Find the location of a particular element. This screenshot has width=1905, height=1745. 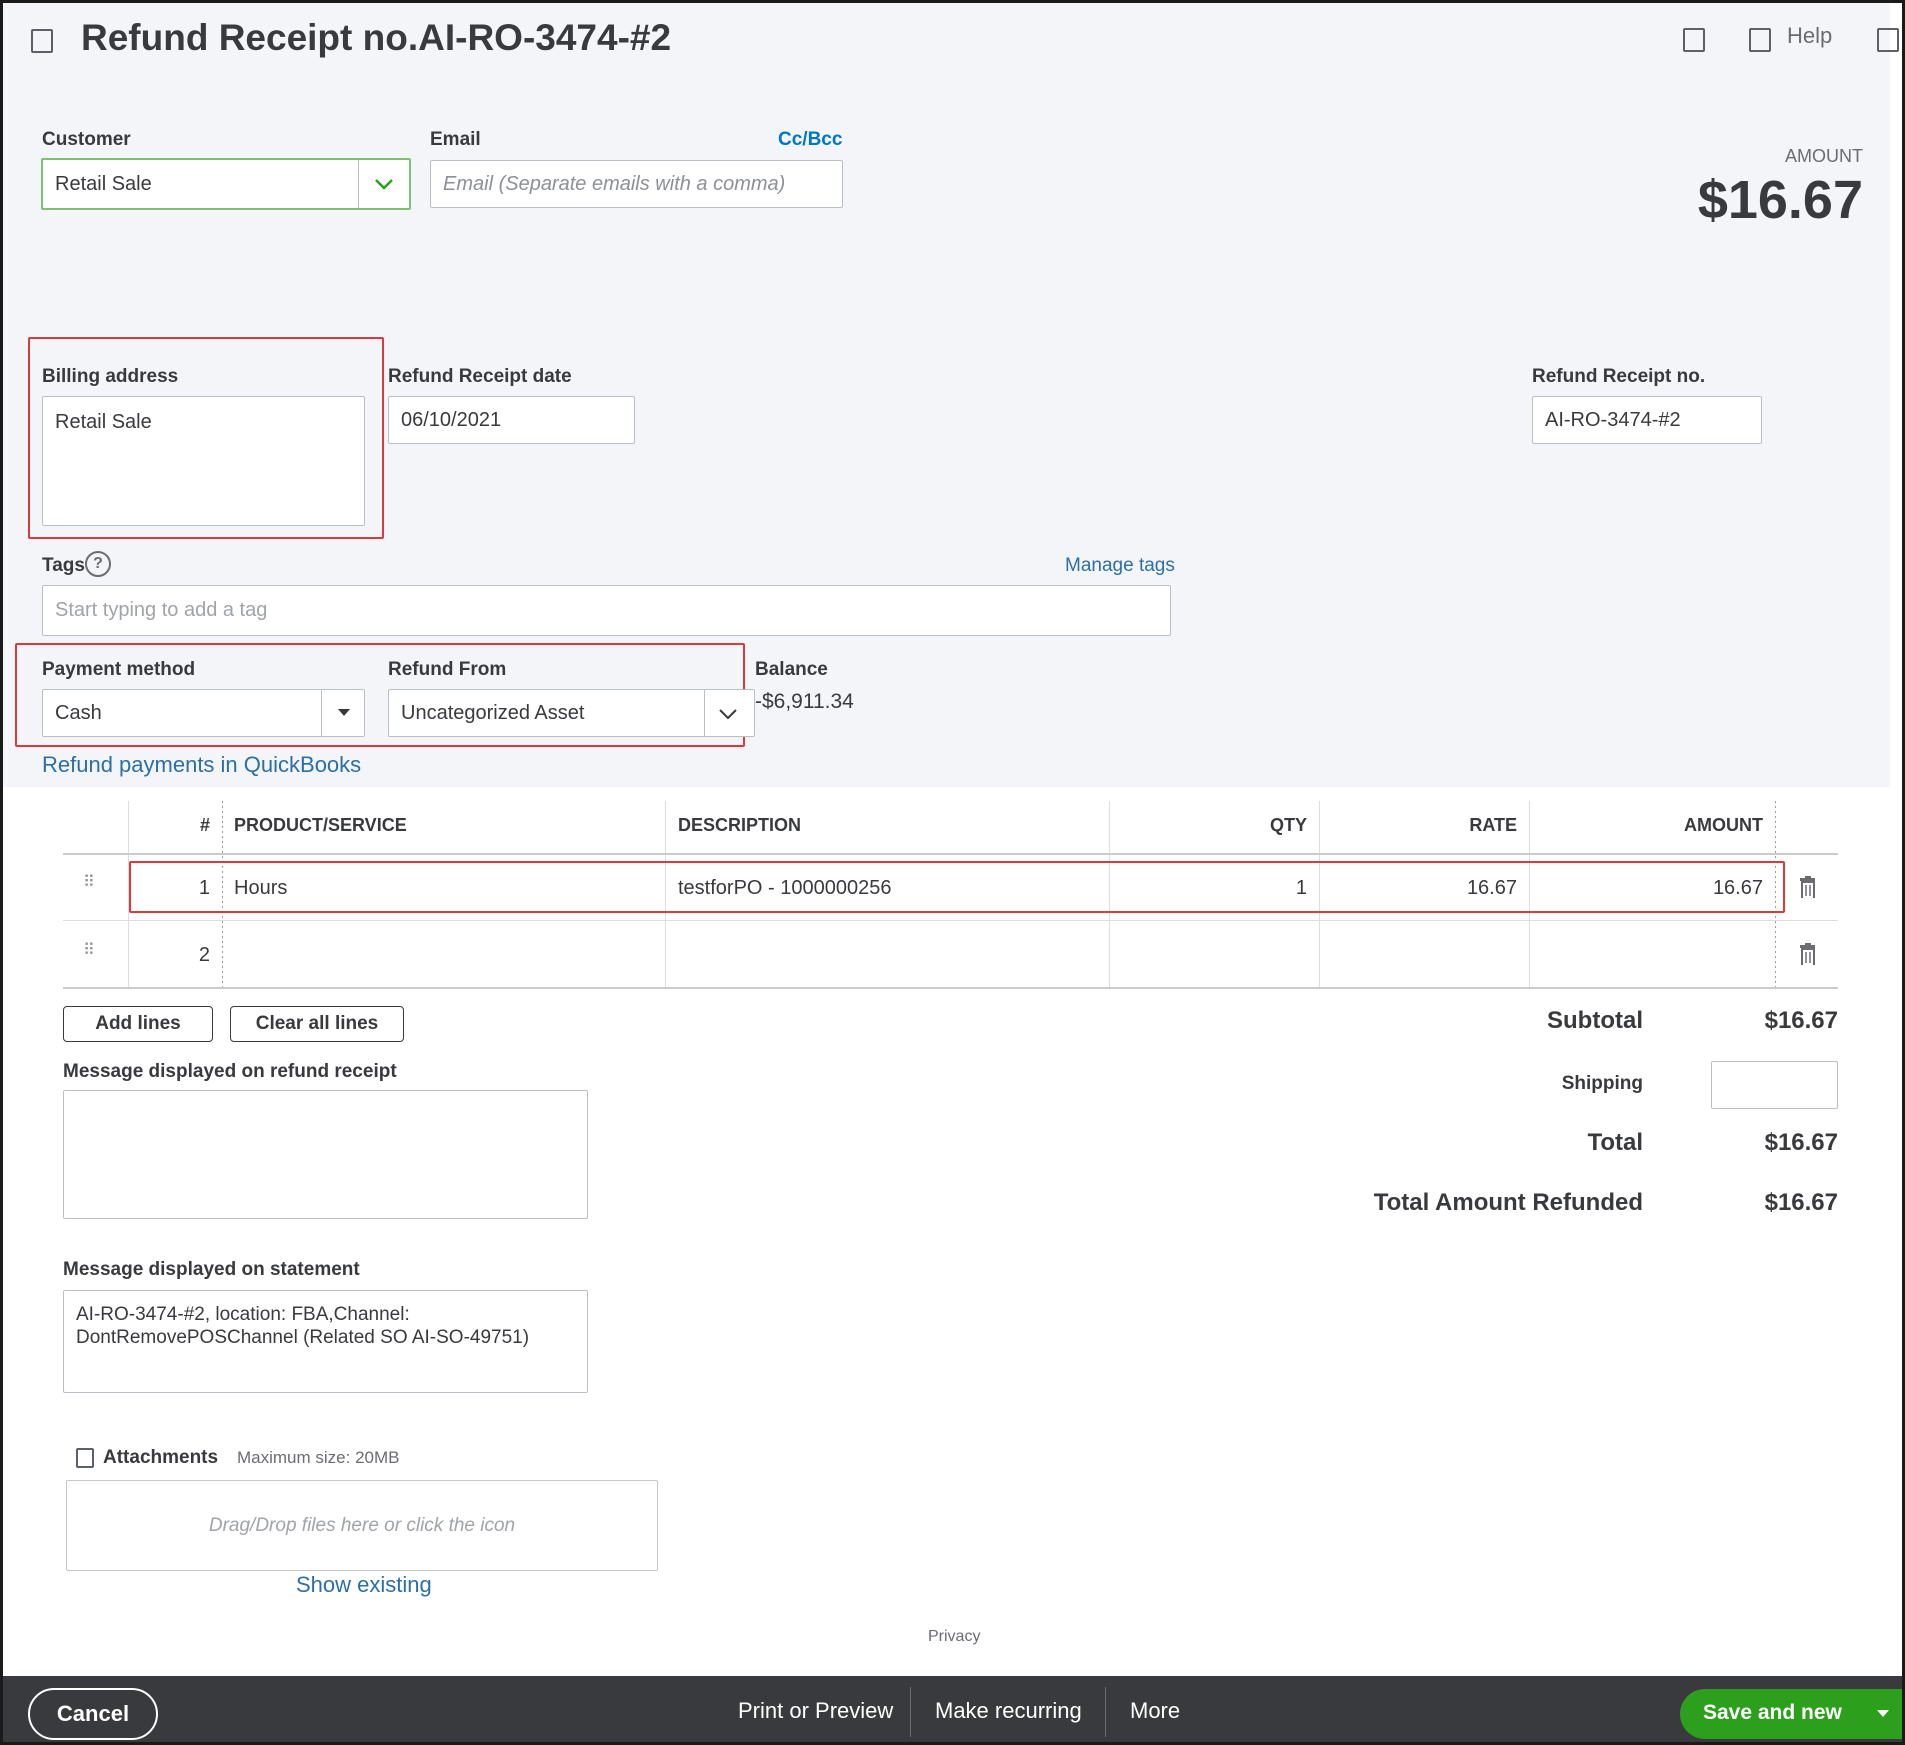

subtotal-value: $16.67 is located at coordinates (1801, 1020).